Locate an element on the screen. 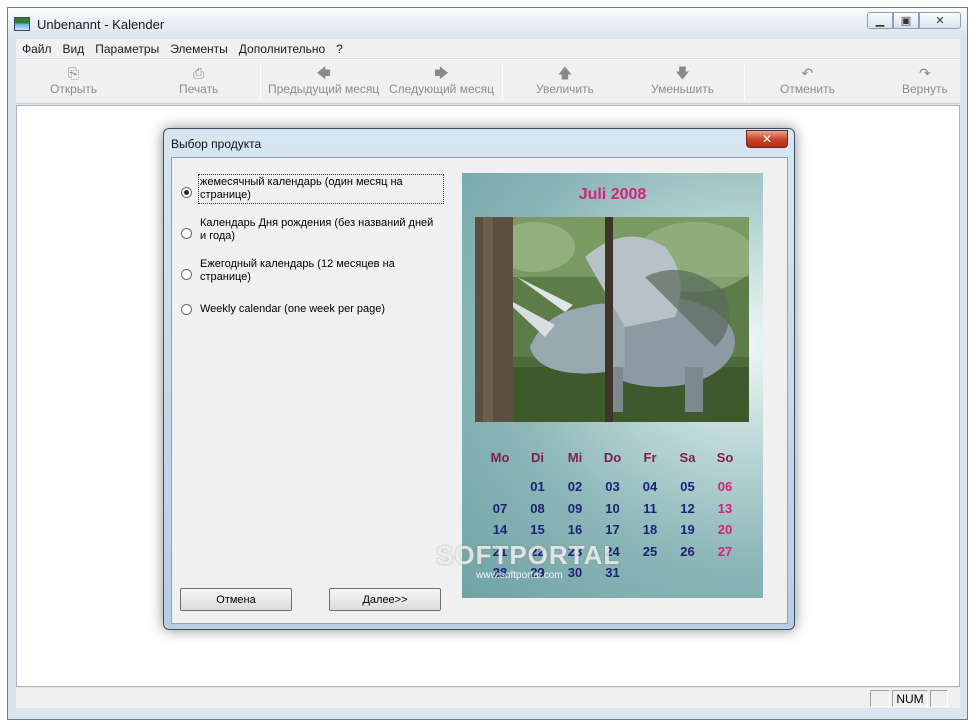 The height and width of the screenshot is (722, 976). redo-icon: ↷ is located at coordinates (925, 73).